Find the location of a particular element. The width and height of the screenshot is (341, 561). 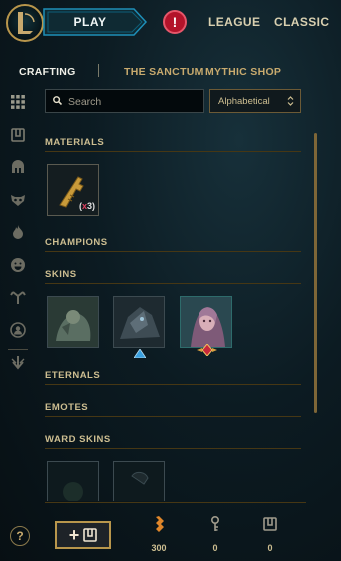

alert-icon: ! is located at coordinates (175, 22).